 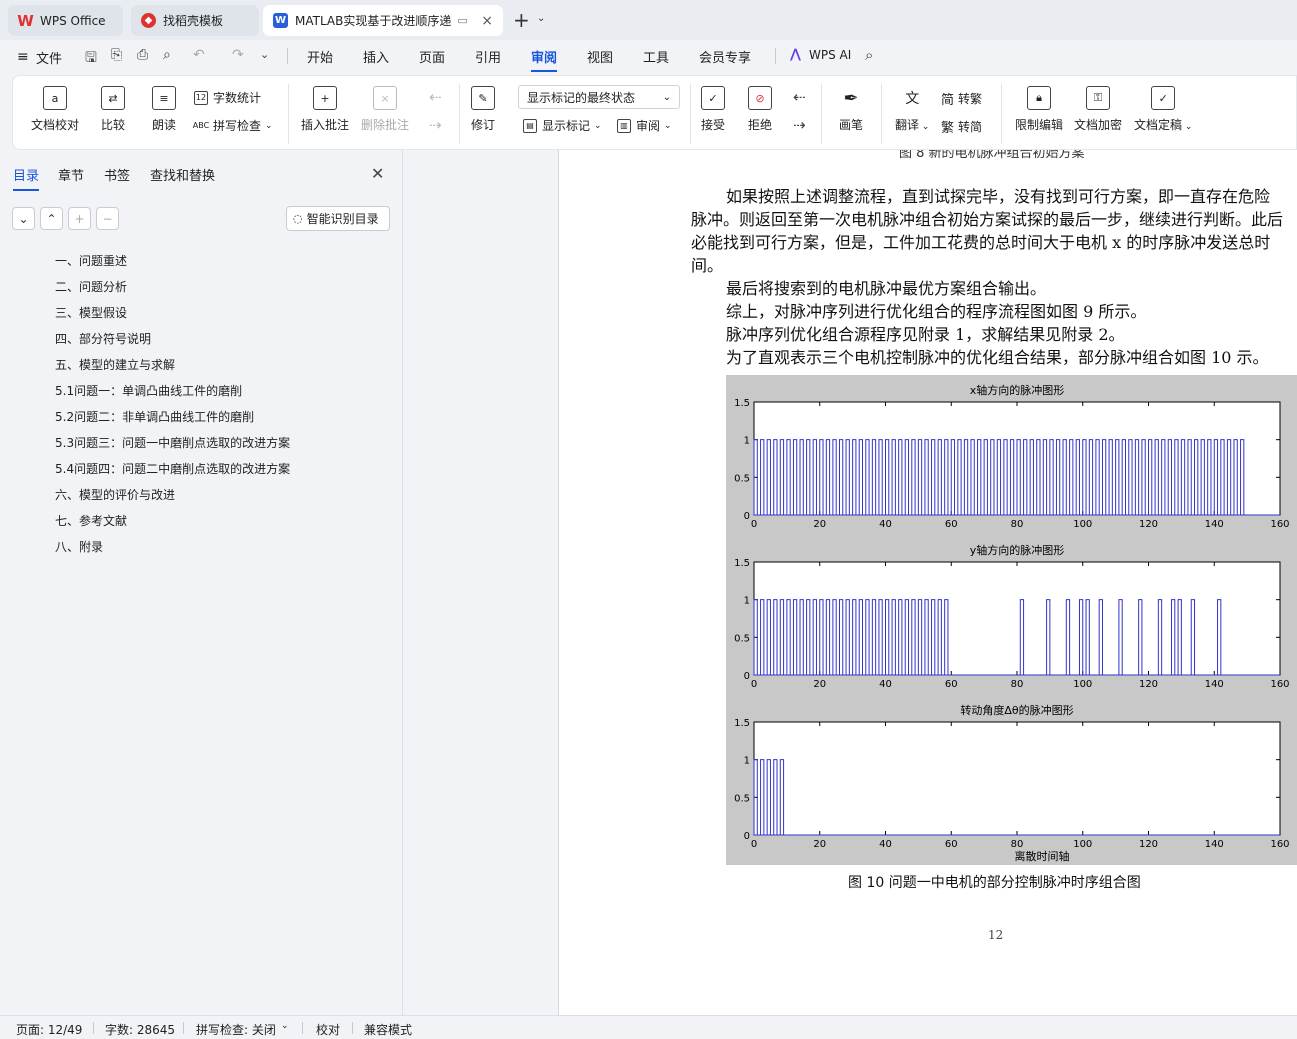 What do you see at coordinates (799, 125) in the screenshot?
I see `next-change-icon: ⇢` at bounding box center [799, 125].